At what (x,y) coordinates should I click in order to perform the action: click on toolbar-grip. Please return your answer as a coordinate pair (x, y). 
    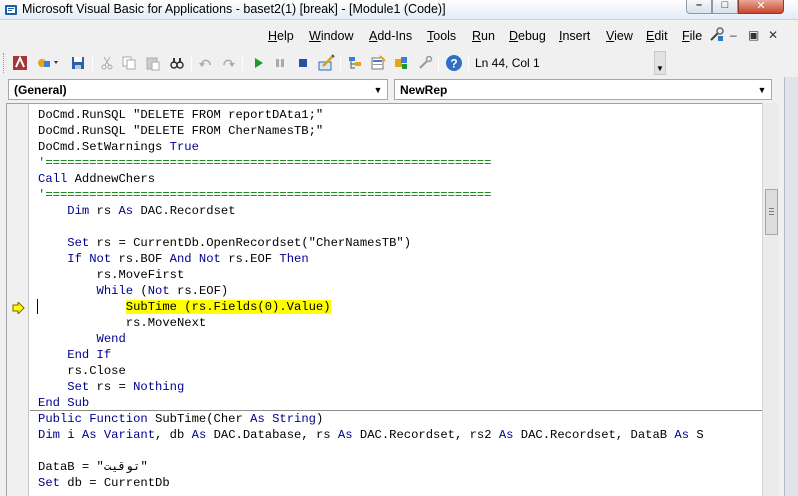
    Looking at the image, I should click on (4, 63).